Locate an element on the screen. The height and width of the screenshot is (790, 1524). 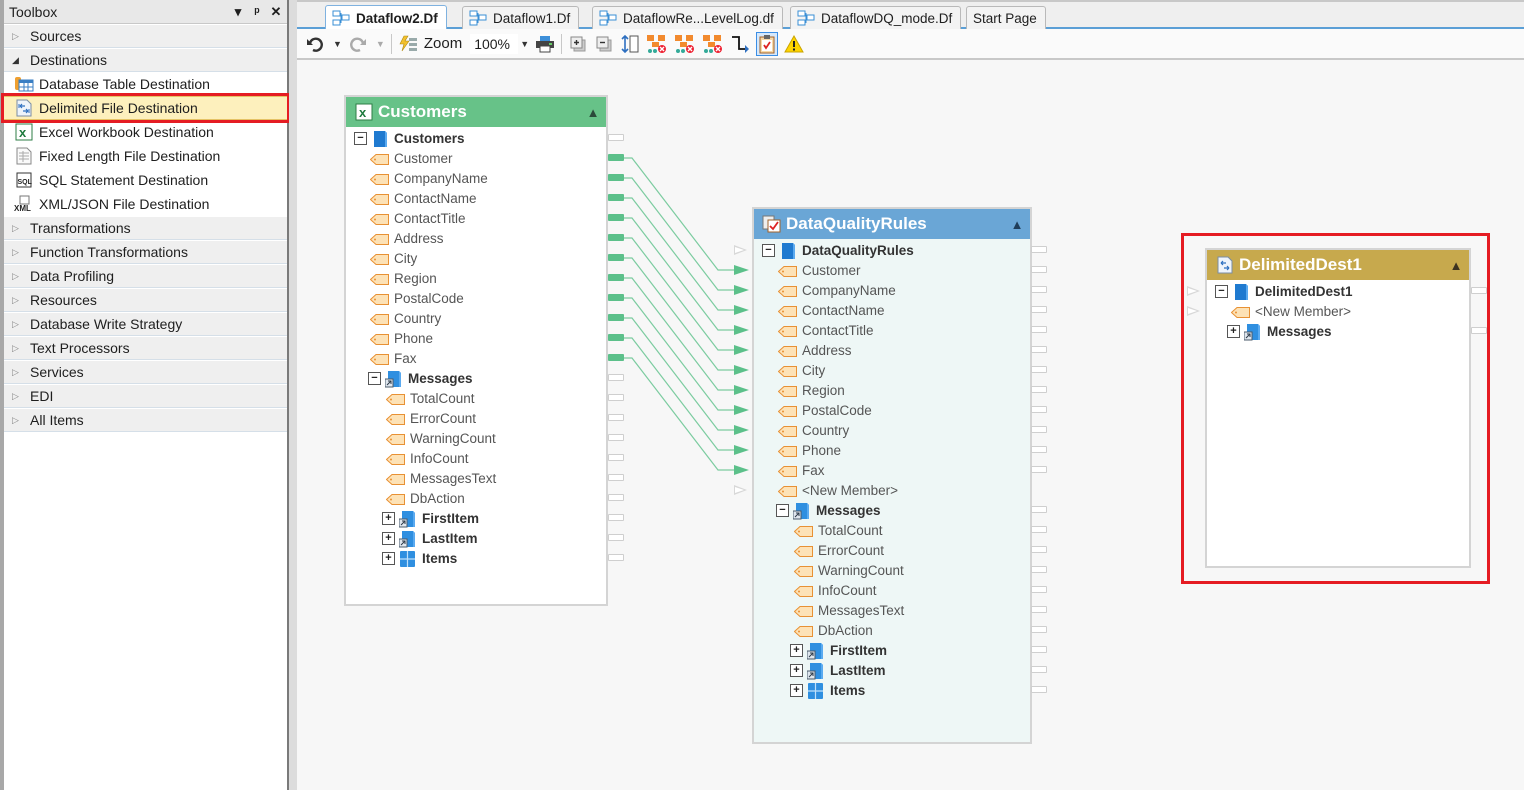
toolbox-category-services: ▷ Services is located at coordinates (145, 372).